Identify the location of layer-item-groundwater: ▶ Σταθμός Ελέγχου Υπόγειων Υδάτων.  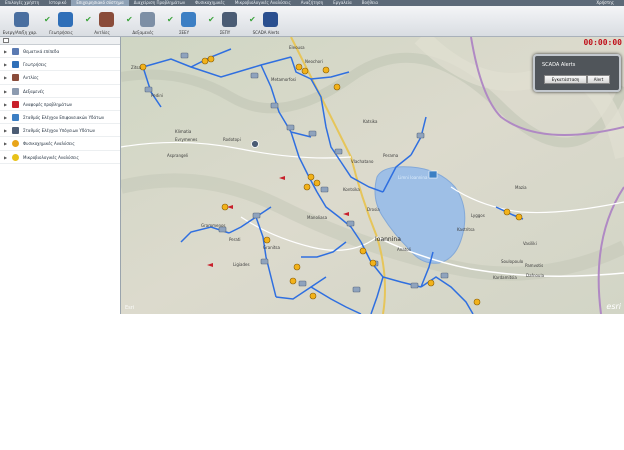
(60, 131).